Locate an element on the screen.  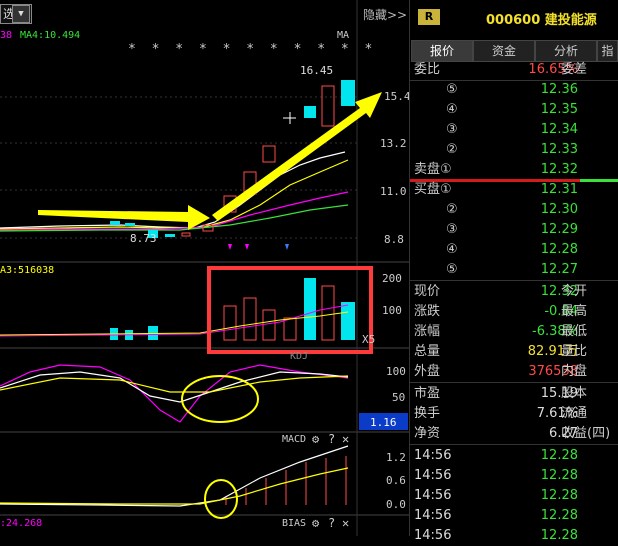
quote-tail: 今开 is located at coordinates (574, 291).